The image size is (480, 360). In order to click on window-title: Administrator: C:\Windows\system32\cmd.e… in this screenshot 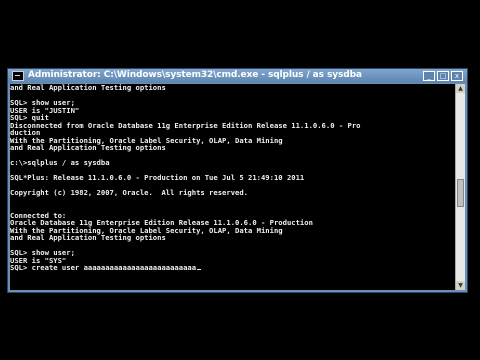, I will do `click(195, 75)`.